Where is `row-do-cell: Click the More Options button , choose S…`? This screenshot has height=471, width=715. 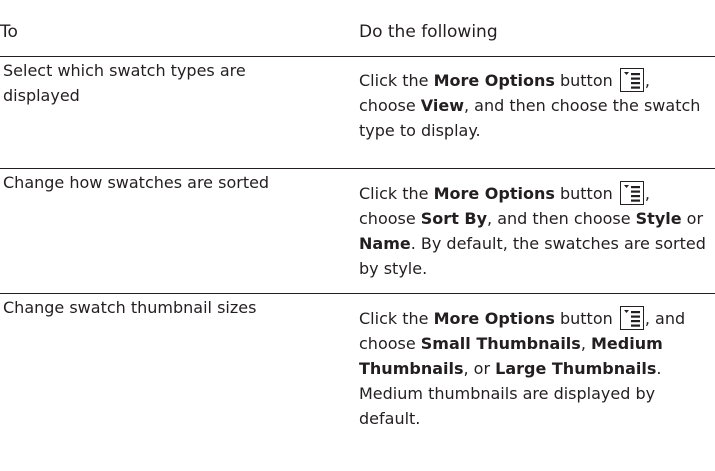 row-do-cell: Click the More Options button , choose S… is located at coordinates (534, 231).